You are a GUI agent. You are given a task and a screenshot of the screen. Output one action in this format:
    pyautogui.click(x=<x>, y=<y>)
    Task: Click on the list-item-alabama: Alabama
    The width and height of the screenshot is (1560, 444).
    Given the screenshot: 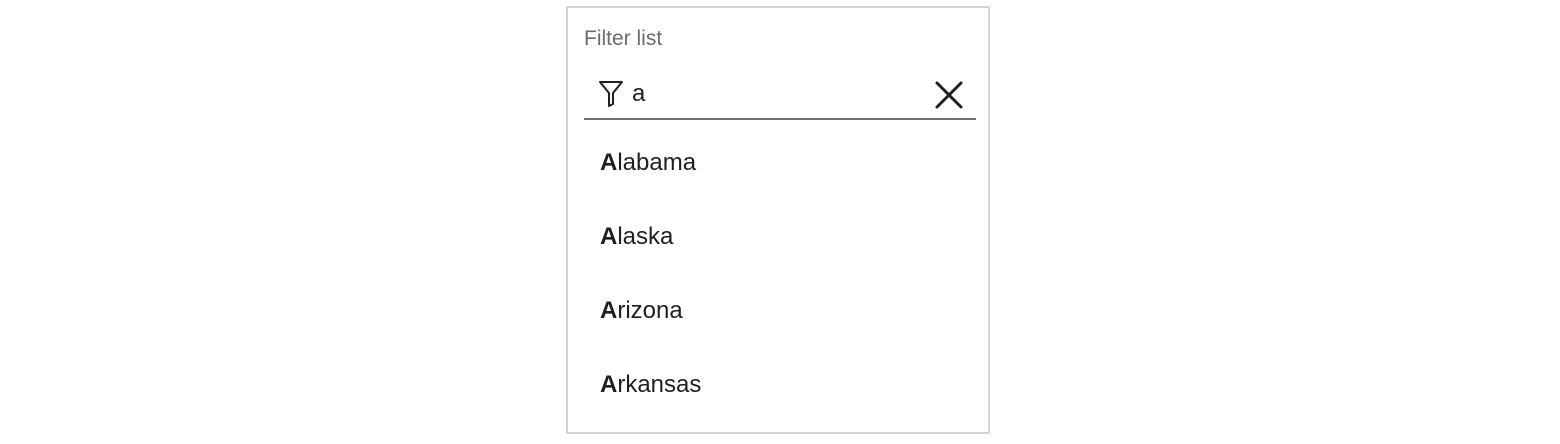 What is the action you would take?
    pyautogui.click(x=778, y=163)
    